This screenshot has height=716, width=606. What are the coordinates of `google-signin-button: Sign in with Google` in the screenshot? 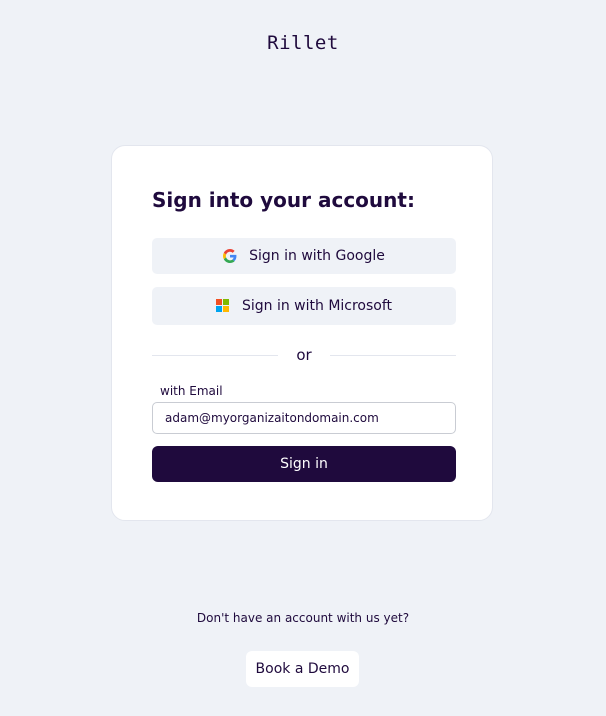 It's located at (304, 256).